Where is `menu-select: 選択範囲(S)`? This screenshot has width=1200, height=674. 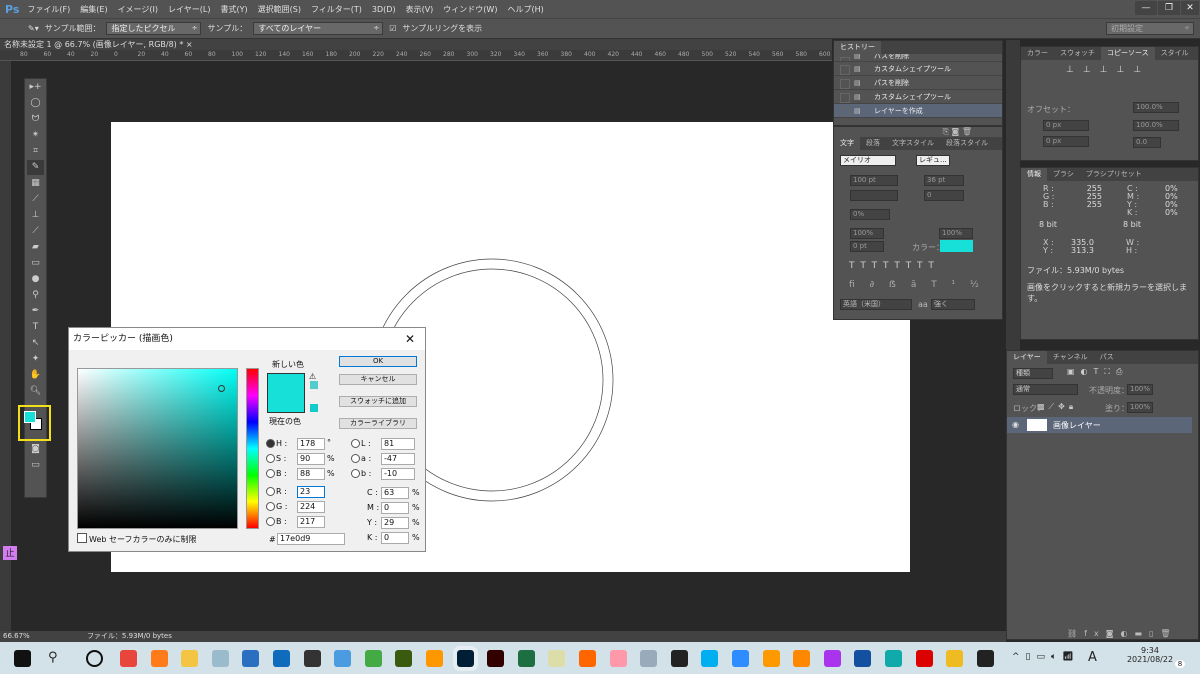 menu-select: 選択範囲(S) is located at coordinates (279, 9).